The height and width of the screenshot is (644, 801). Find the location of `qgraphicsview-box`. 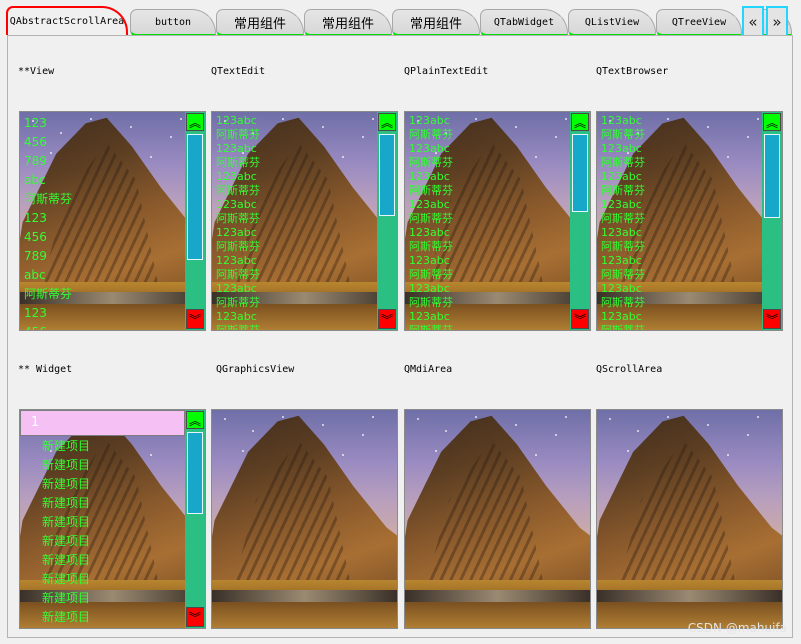

qgraphicsview-box is located at coordinates (304, 519).